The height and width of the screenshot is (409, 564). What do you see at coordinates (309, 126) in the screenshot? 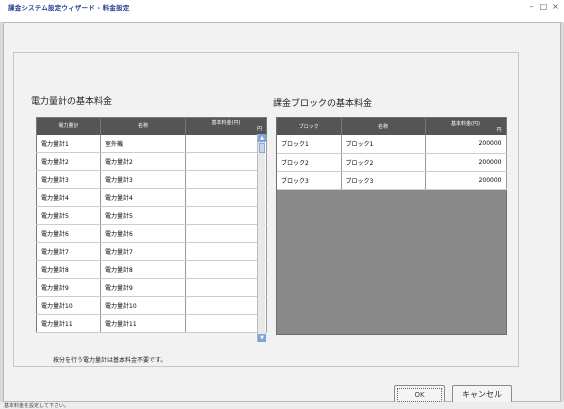
I see `column-header-block: ブロック` at bounding box center [309, 126].